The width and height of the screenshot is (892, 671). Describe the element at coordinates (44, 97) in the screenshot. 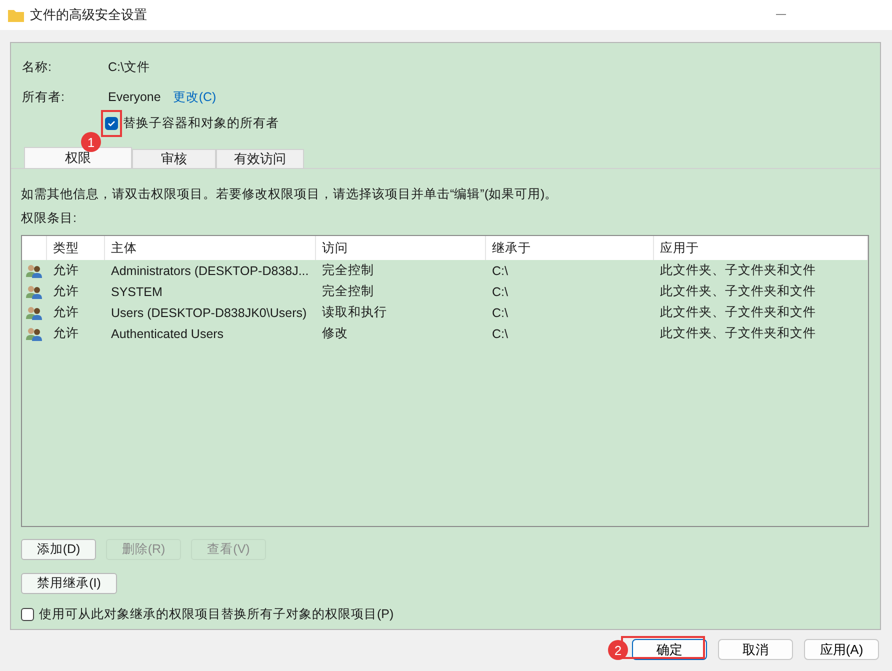

I see `owner-label: 所有者:` at that location.